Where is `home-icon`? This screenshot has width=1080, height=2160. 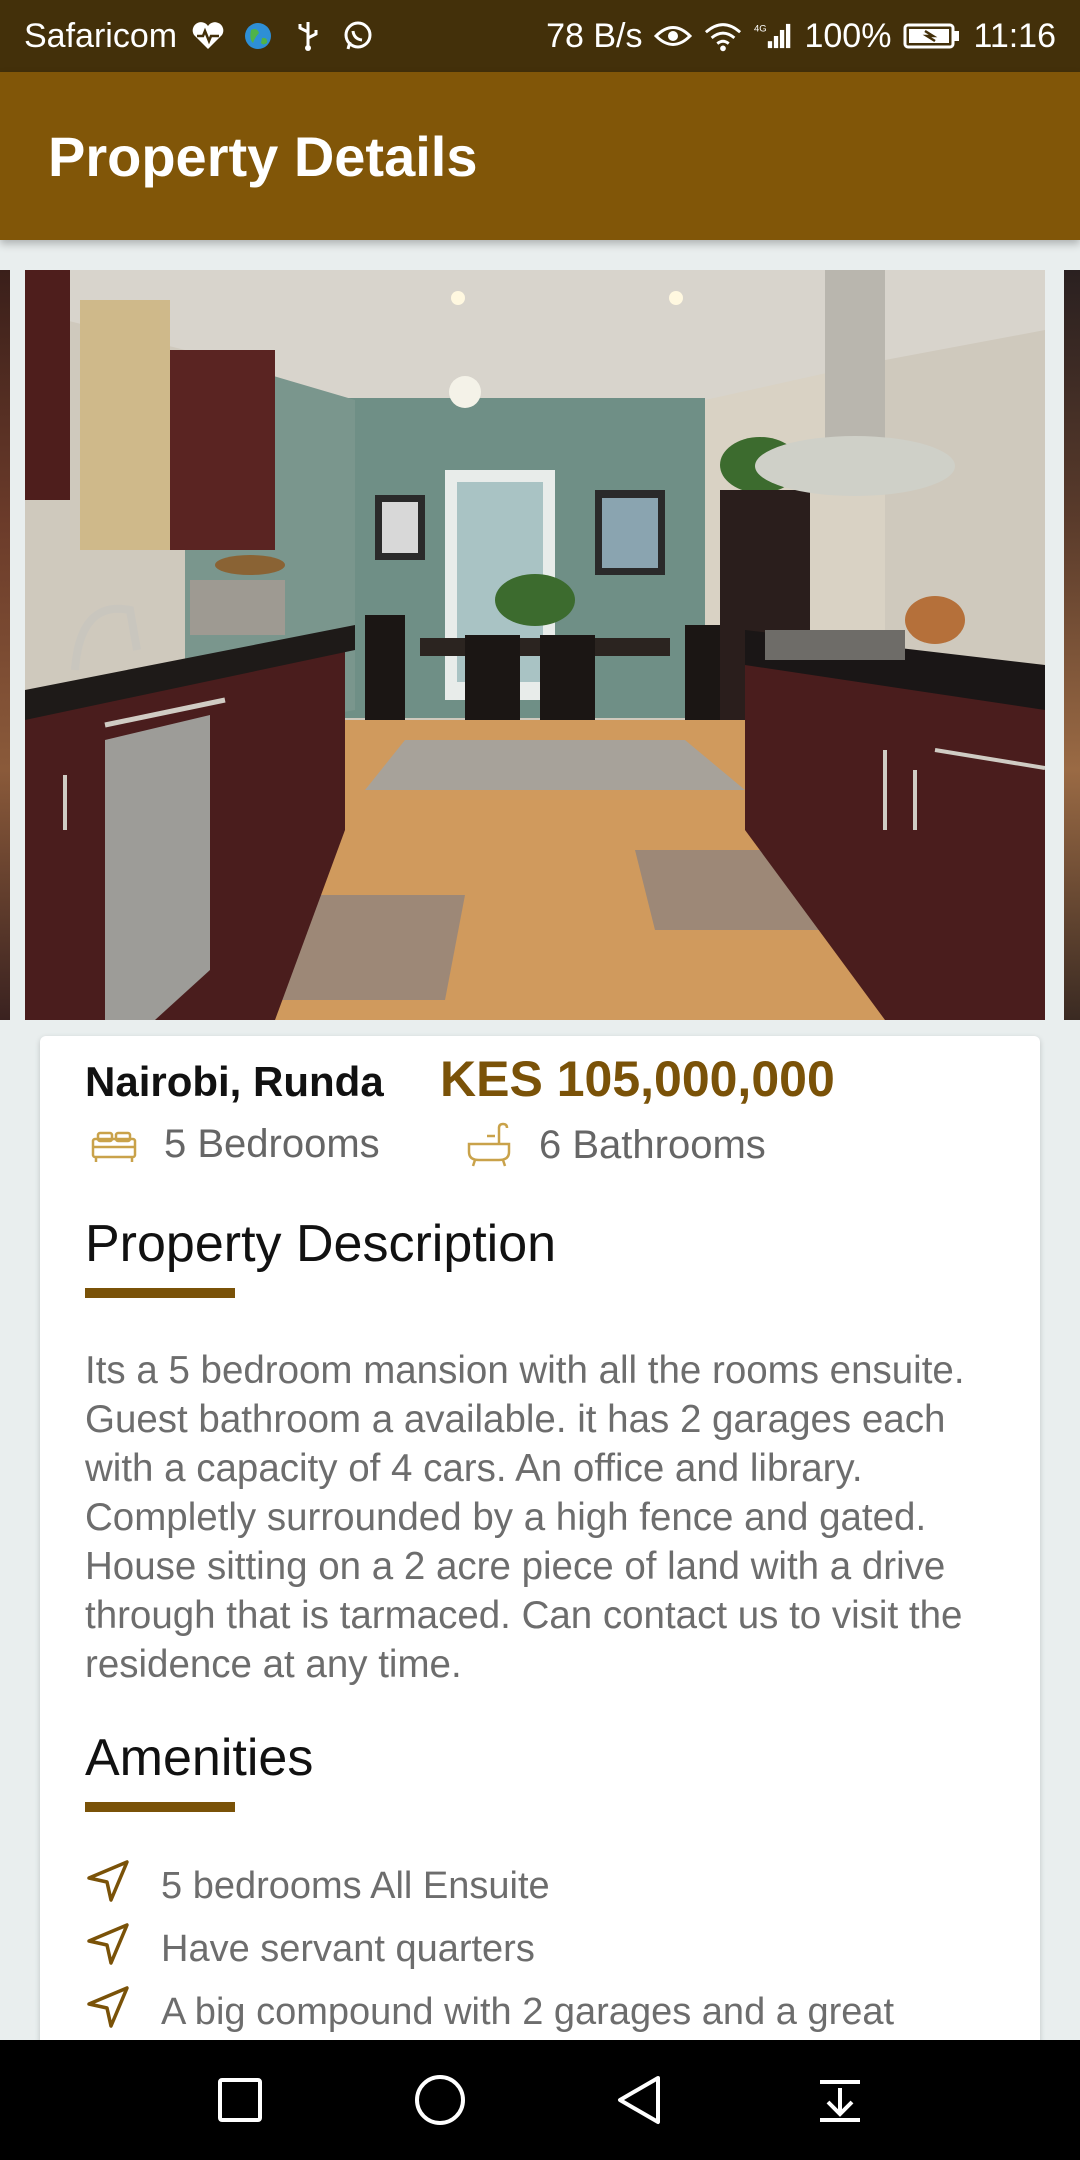 home-icon is located at coordinates (440, 2100).